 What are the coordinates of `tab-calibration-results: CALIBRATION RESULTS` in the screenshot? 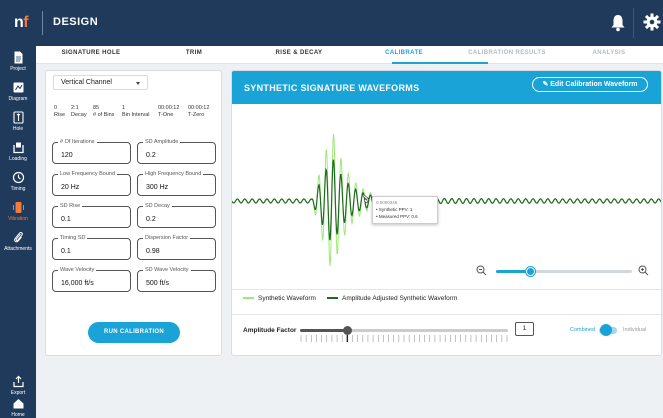 It's located at (507, 53).